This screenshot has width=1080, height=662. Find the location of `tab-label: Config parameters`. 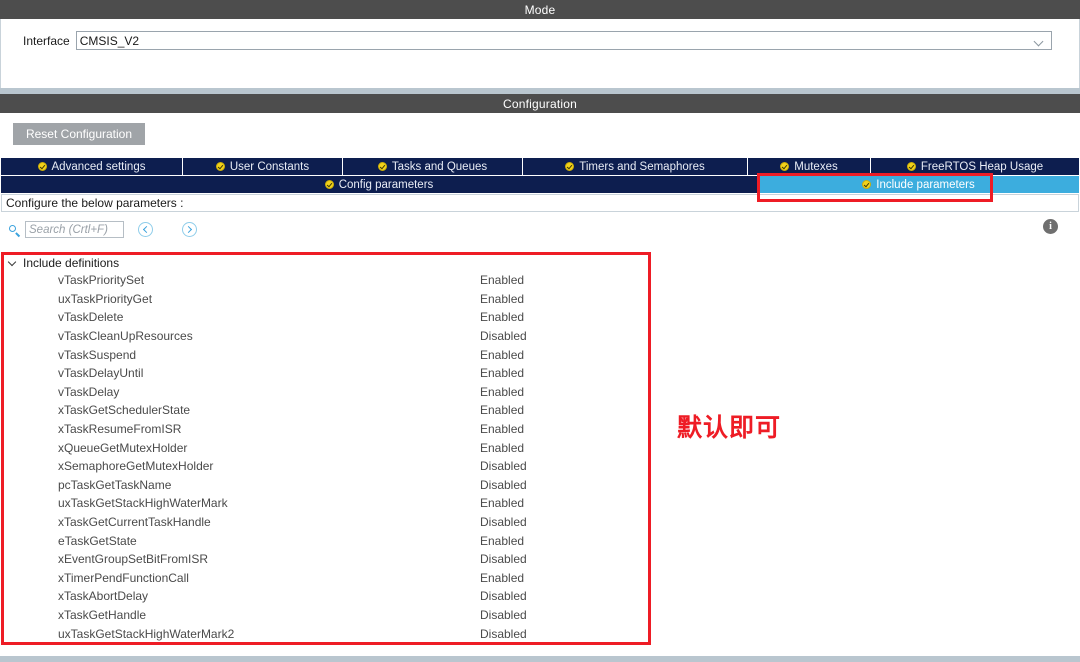

tab-label: Config parameters is located at coordinates (386, 184).